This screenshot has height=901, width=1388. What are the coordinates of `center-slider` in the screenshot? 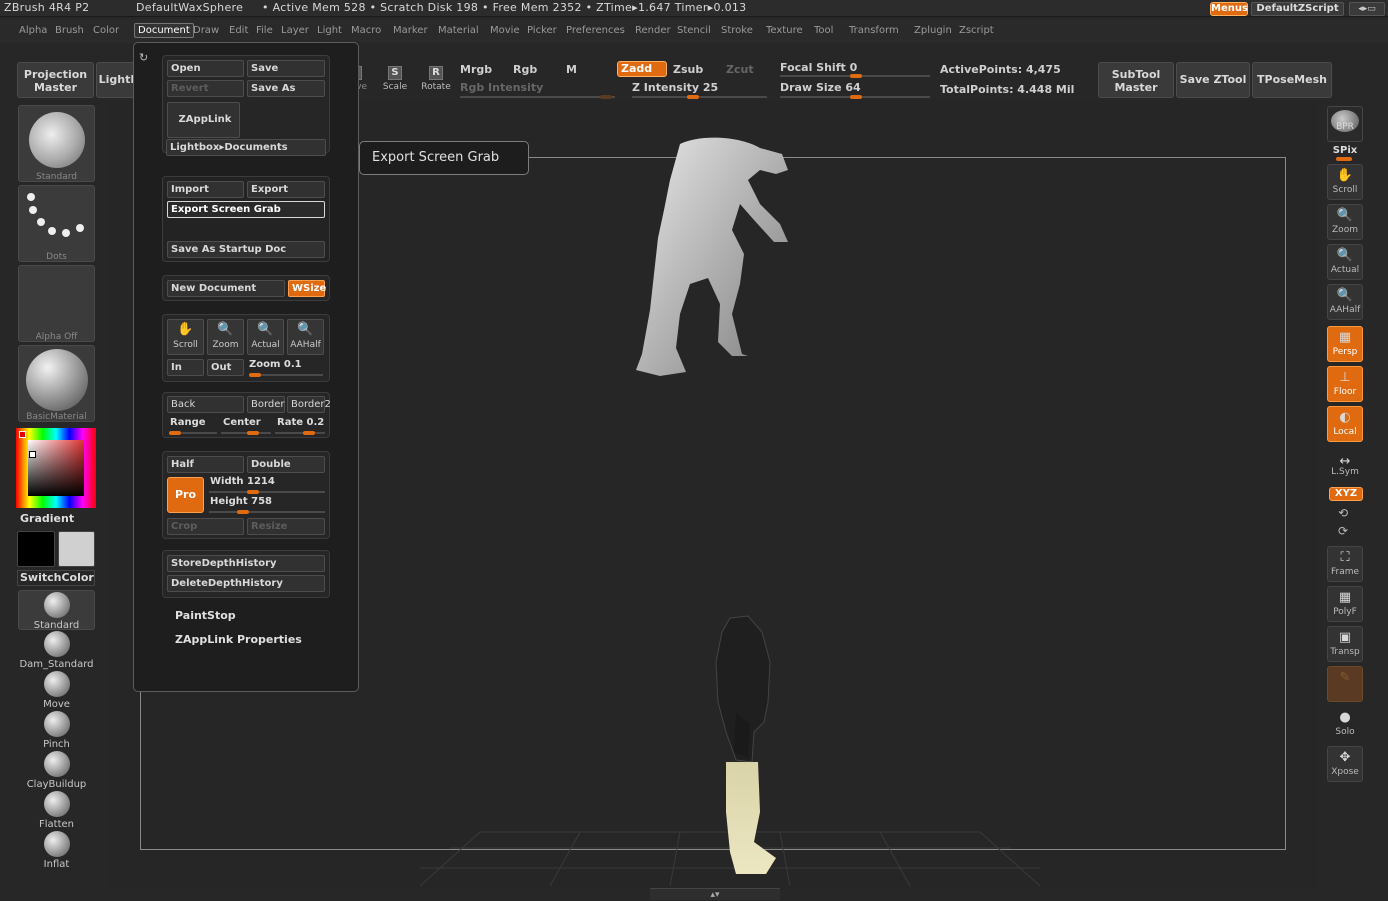 It's located at (246, 433).